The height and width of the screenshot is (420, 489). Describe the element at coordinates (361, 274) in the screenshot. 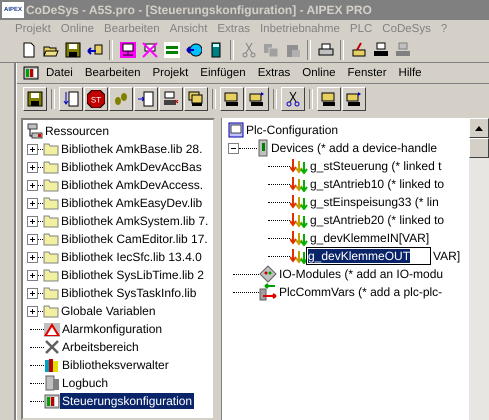

I see `tree-item: IO-Modules (* add an IO-modu` at that location.